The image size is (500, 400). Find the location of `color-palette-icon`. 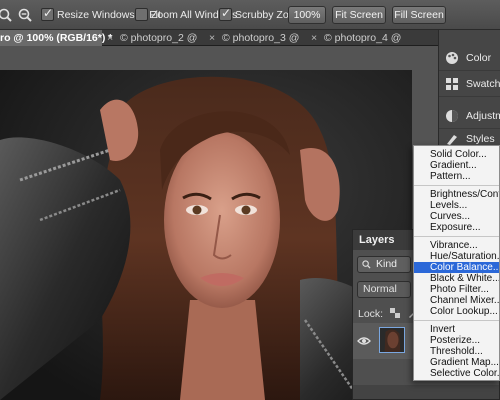

color-palette-icon is located at coordinates (452, 58).